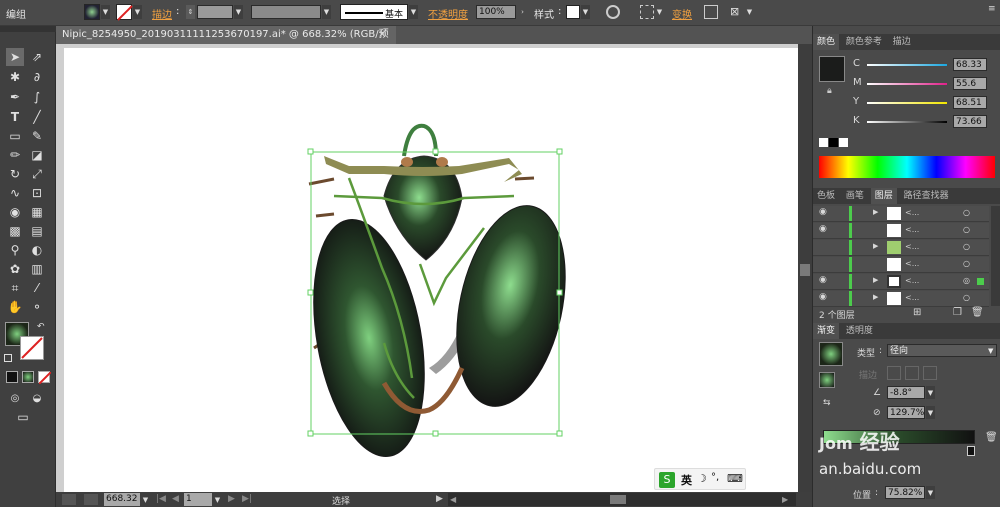 The height and width of the screenshot is (507, 1000). What do you see at coordinates (682, 13) in the screenshot?
I see `transform-link: 变换` at bounding box center [682, 13].